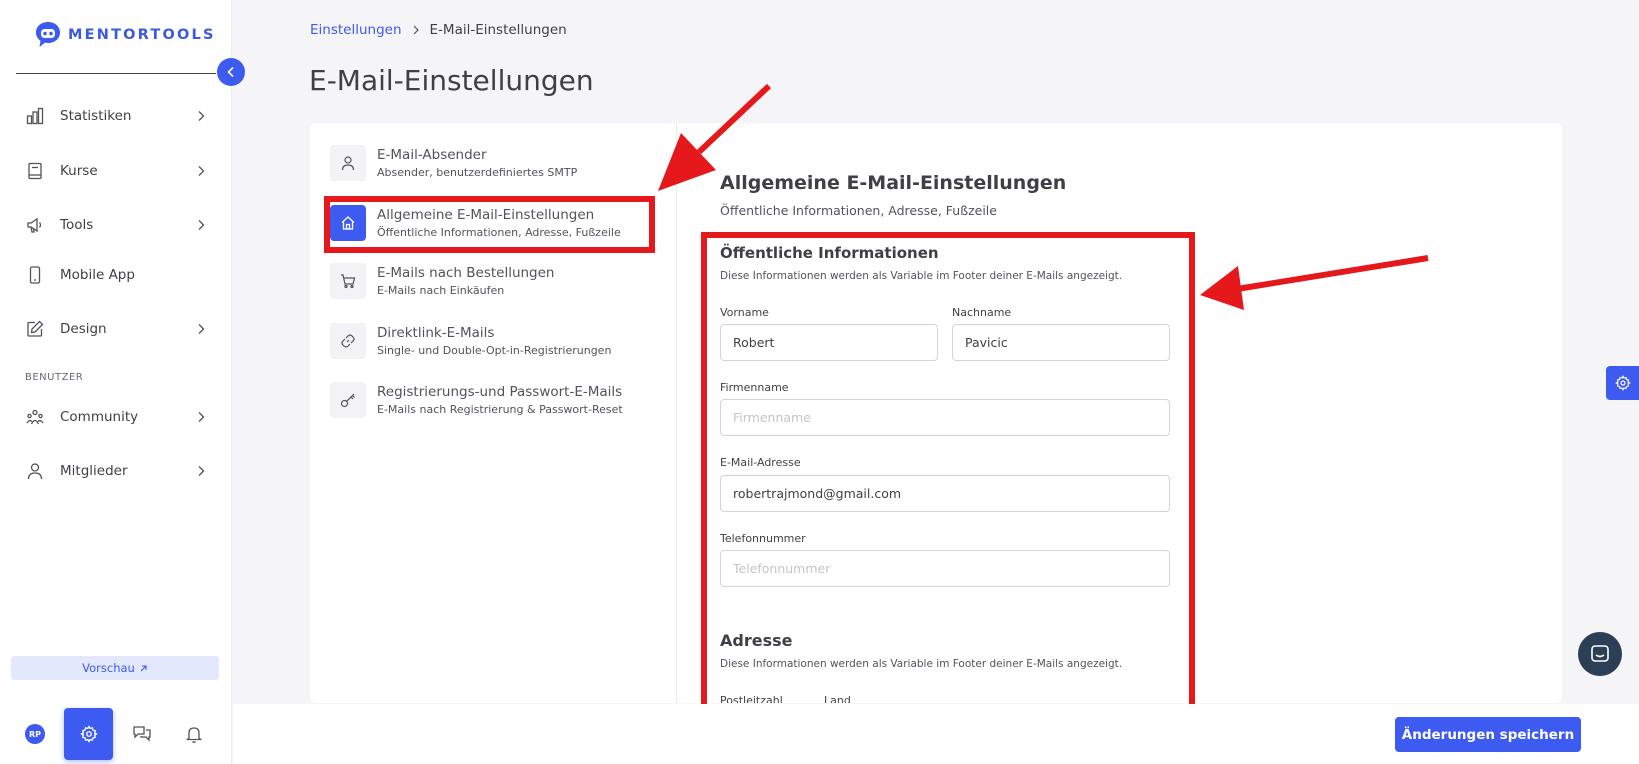 Image resolution: width=1639 pixels, height=764 pixels. I want to click on sidebar-item-label: Design, so click(83, 329).